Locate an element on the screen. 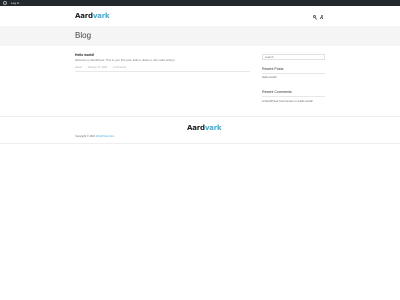  recent-comment-item: A WordPress Commenter on Hello world! is located at coordinates (287, 101).